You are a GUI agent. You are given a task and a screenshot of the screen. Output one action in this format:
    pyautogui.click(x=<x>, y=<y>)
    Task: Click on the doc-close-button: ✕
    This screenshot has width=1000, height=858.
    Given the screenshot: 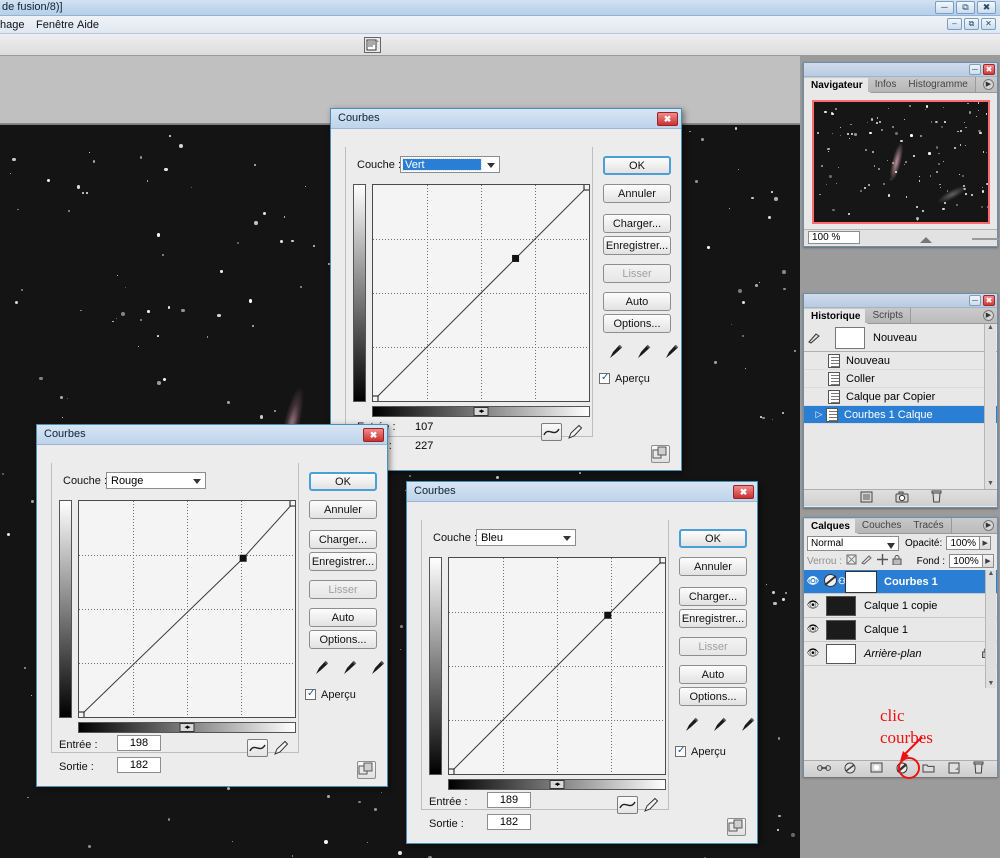 What is the action you would take?
    pyautogui.click(x=988, y=24)
    